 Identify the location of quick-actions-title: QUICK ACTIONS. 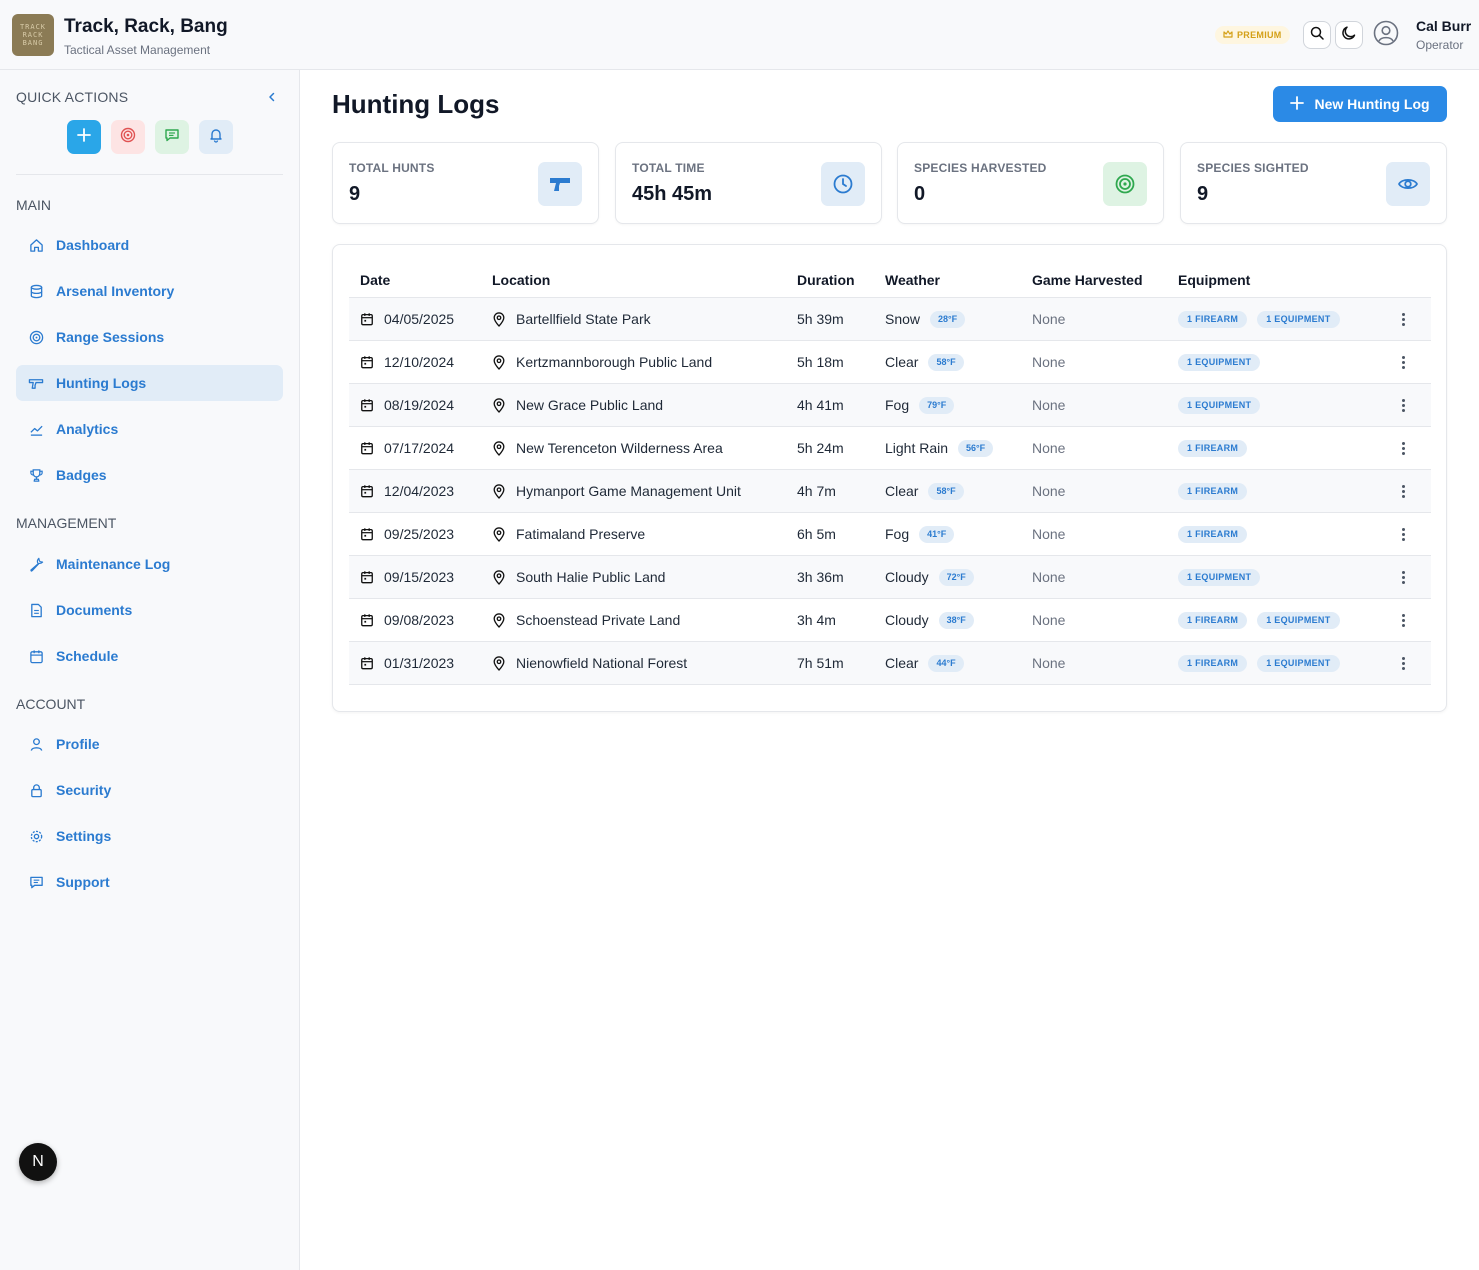
(72, 97).